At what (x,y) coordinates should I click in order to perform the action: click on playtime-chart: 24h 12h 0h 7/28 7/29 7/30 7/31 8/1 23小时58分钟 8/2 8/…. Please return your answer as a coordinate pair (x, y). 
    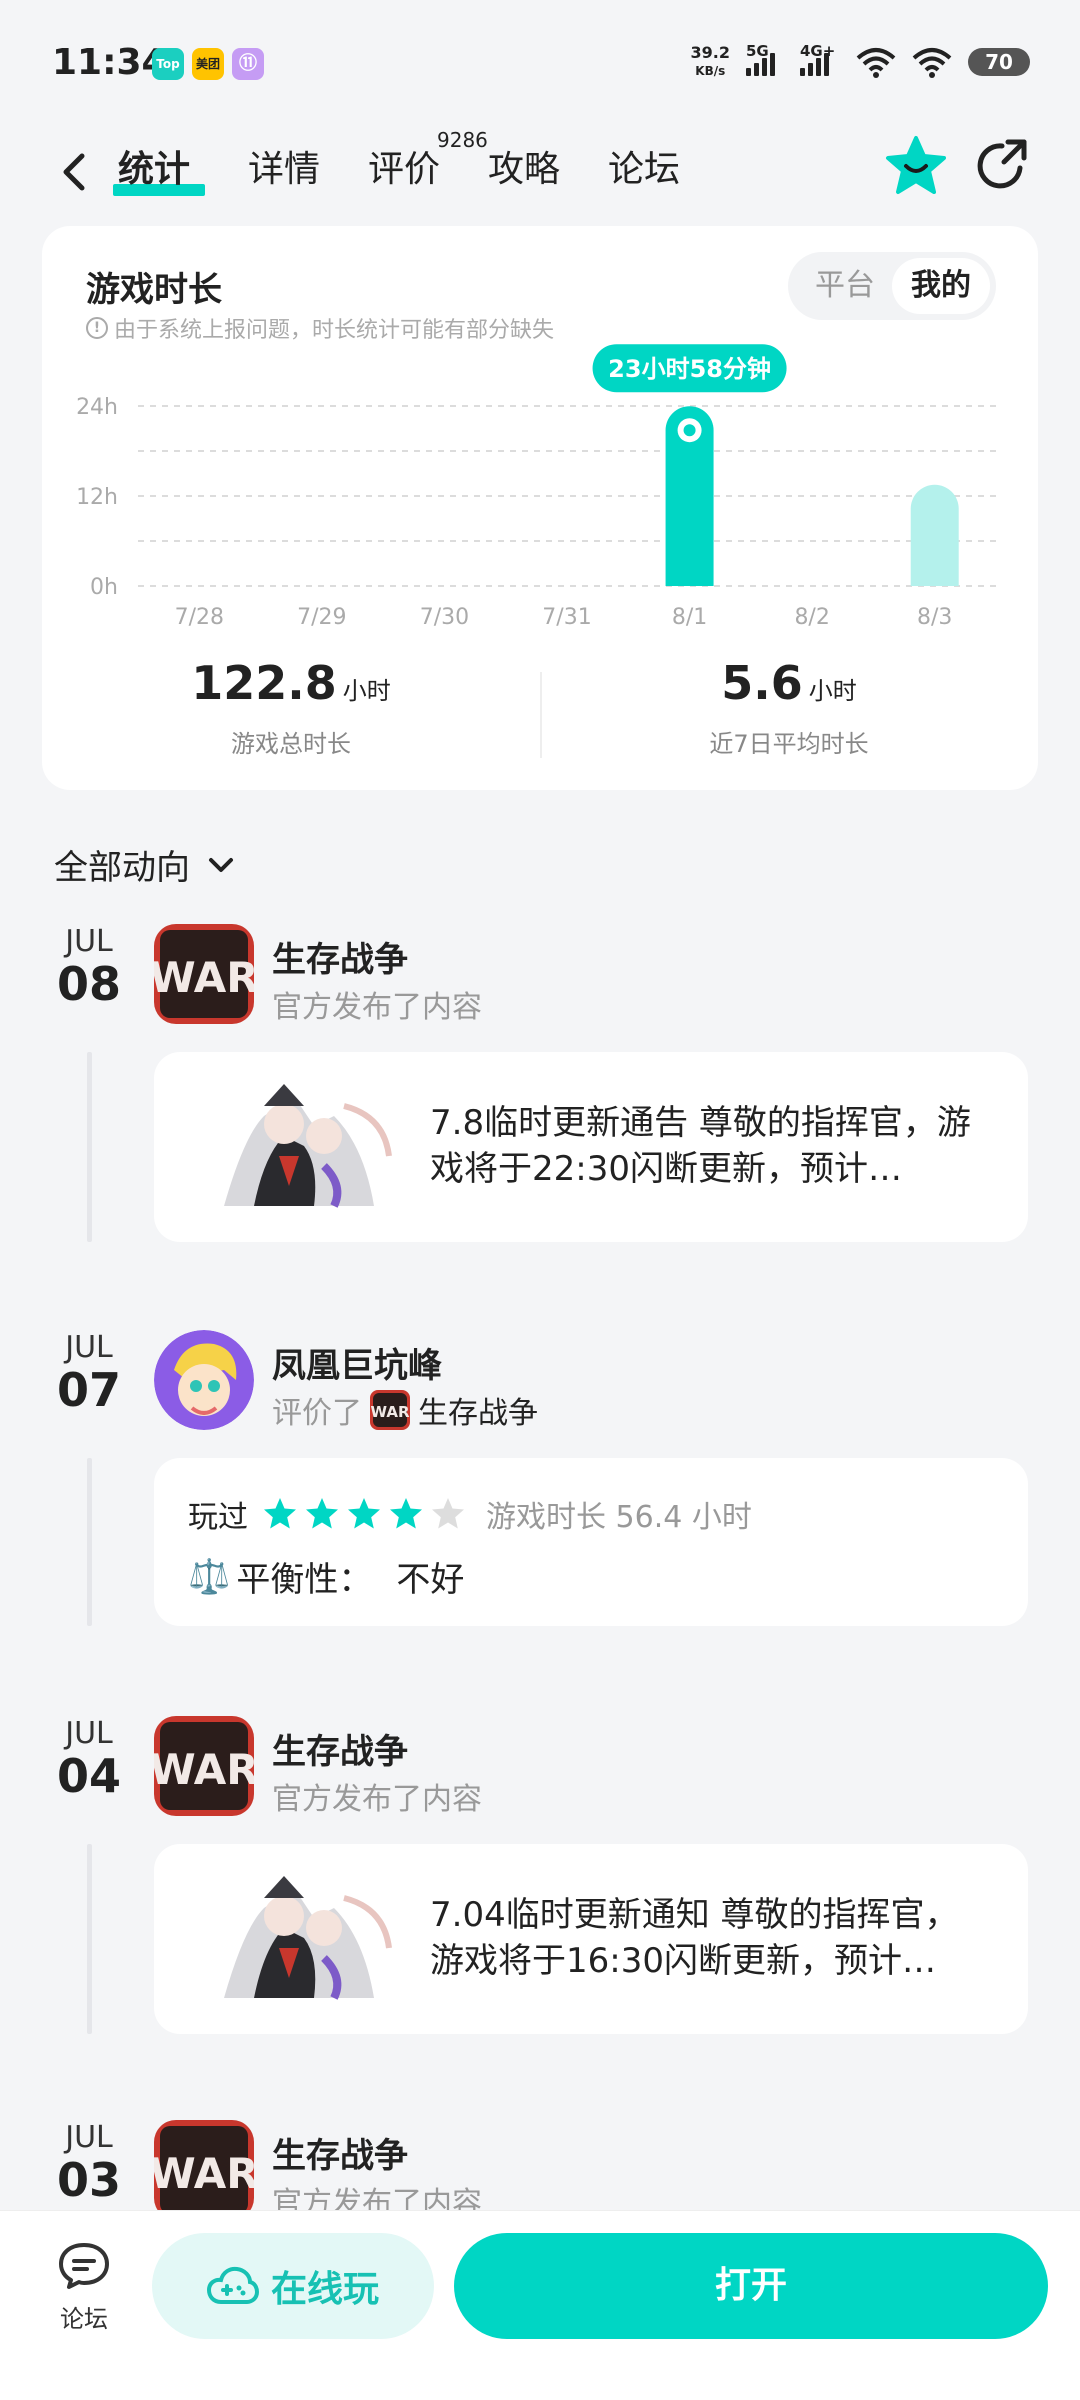
    Looking at the image, I should click on (536, 487).